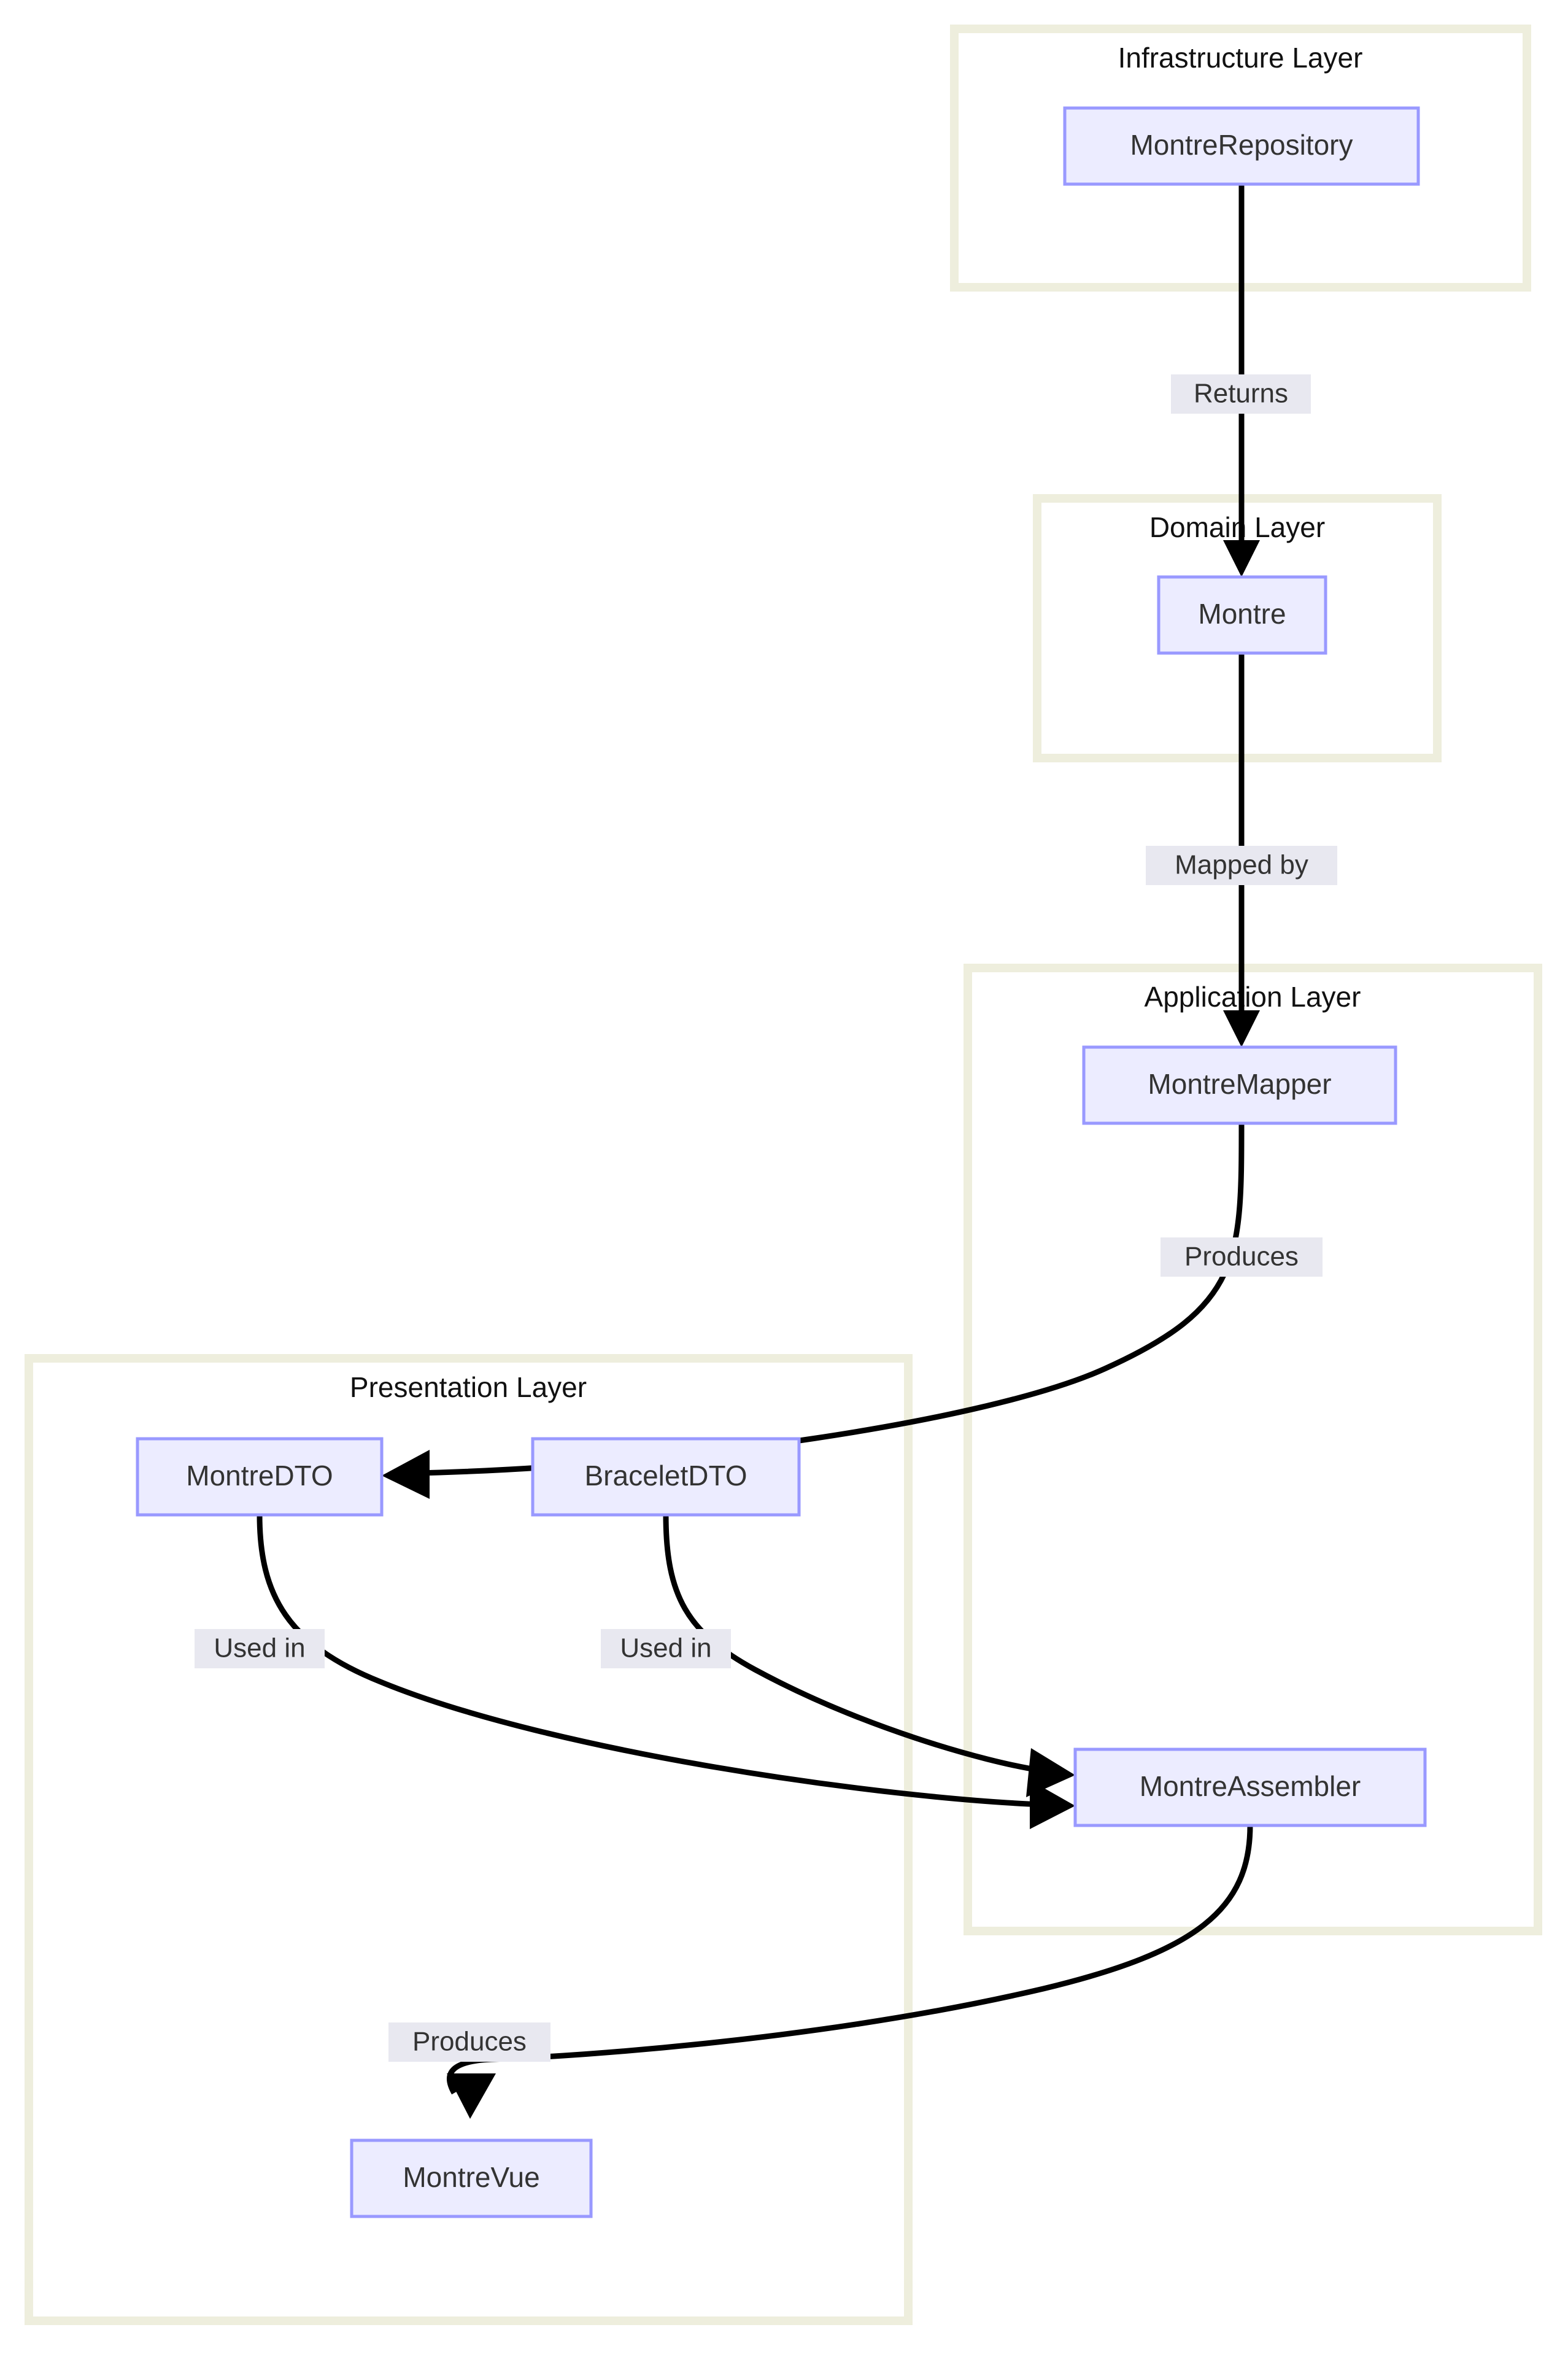  What do you see at coordinates (1237, 527) in the screenshot?
I see `cluster-label-domain: Domain Layer` at bounding box center [1237, 527].